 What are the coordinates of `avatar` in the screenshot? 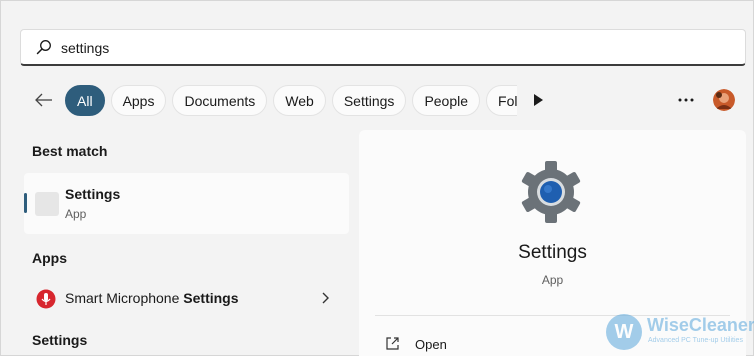 It's located at (724, 100).